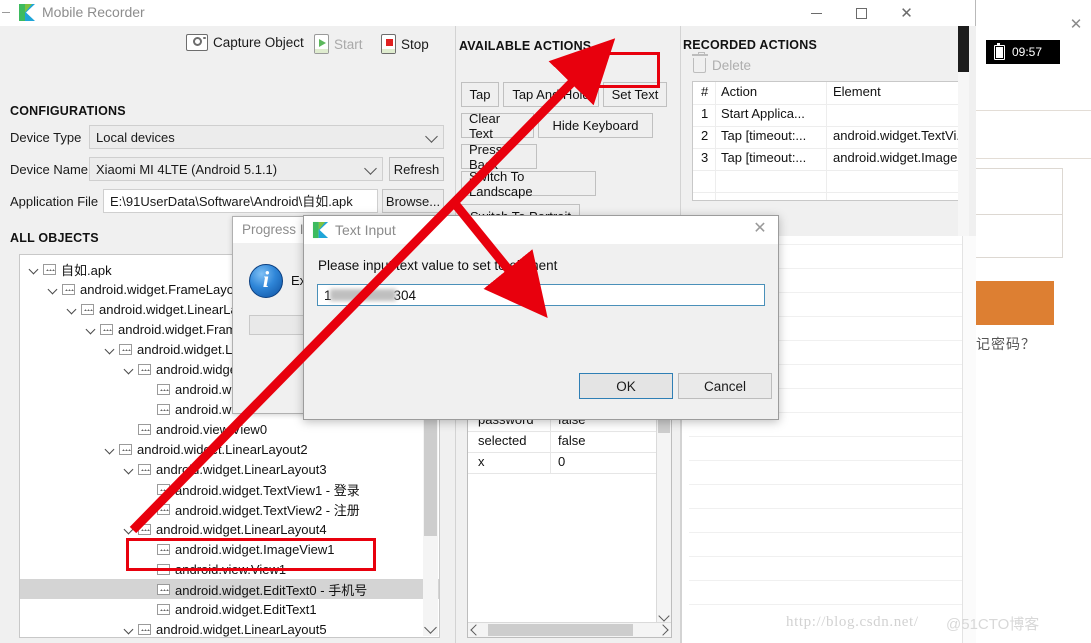 The width and height of the screenshot is (1091, 643). I want to click on delete-button: Delete, so click(721, 62).